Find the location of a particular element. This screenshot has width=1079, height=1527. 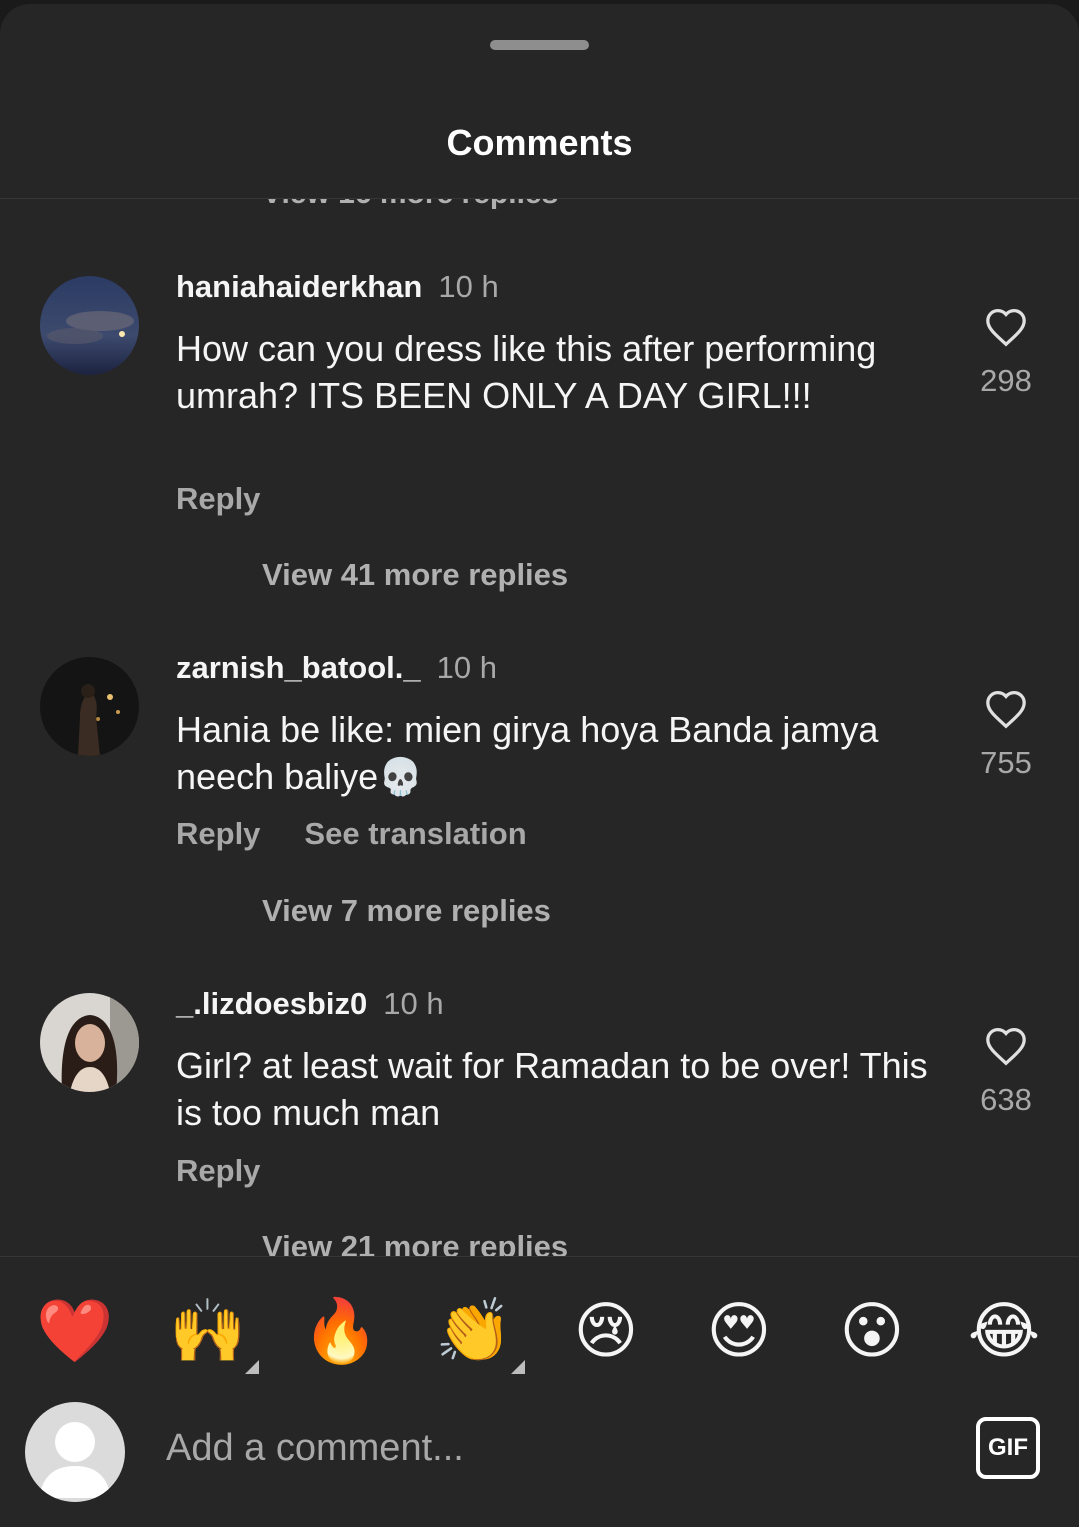

clapping-hands-emoji: 👏 is located at coordinates (474, 1330).